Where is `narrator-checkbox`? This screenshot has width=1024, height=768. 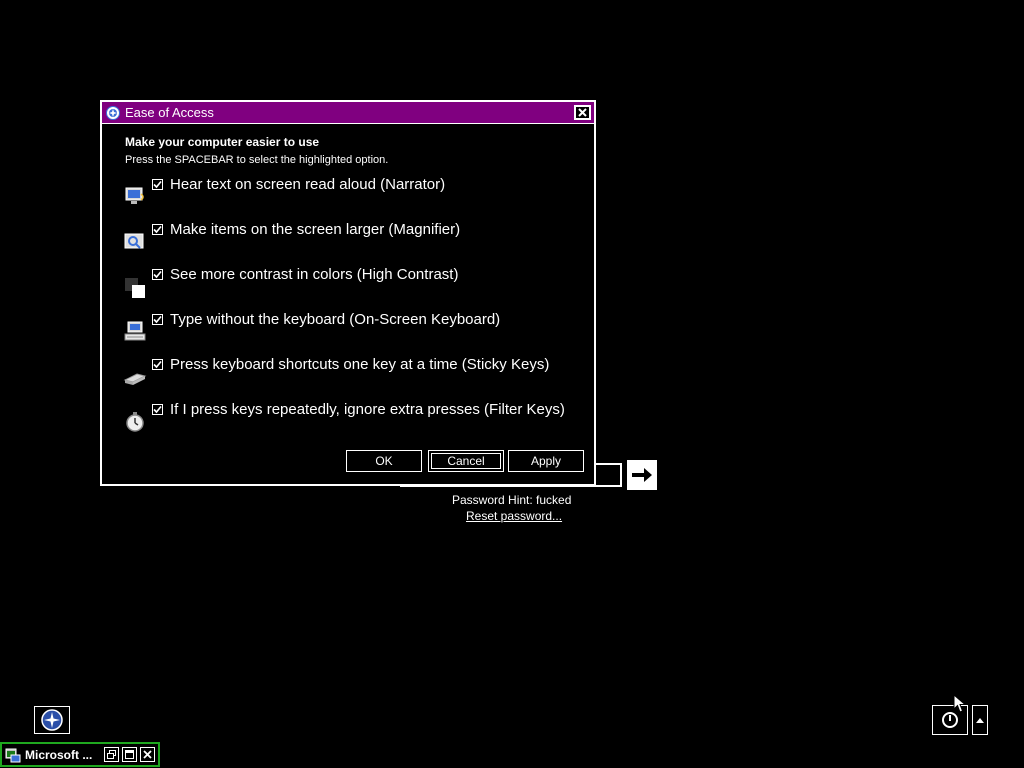
narrator-checkbox is located at coordinates (157, 184).